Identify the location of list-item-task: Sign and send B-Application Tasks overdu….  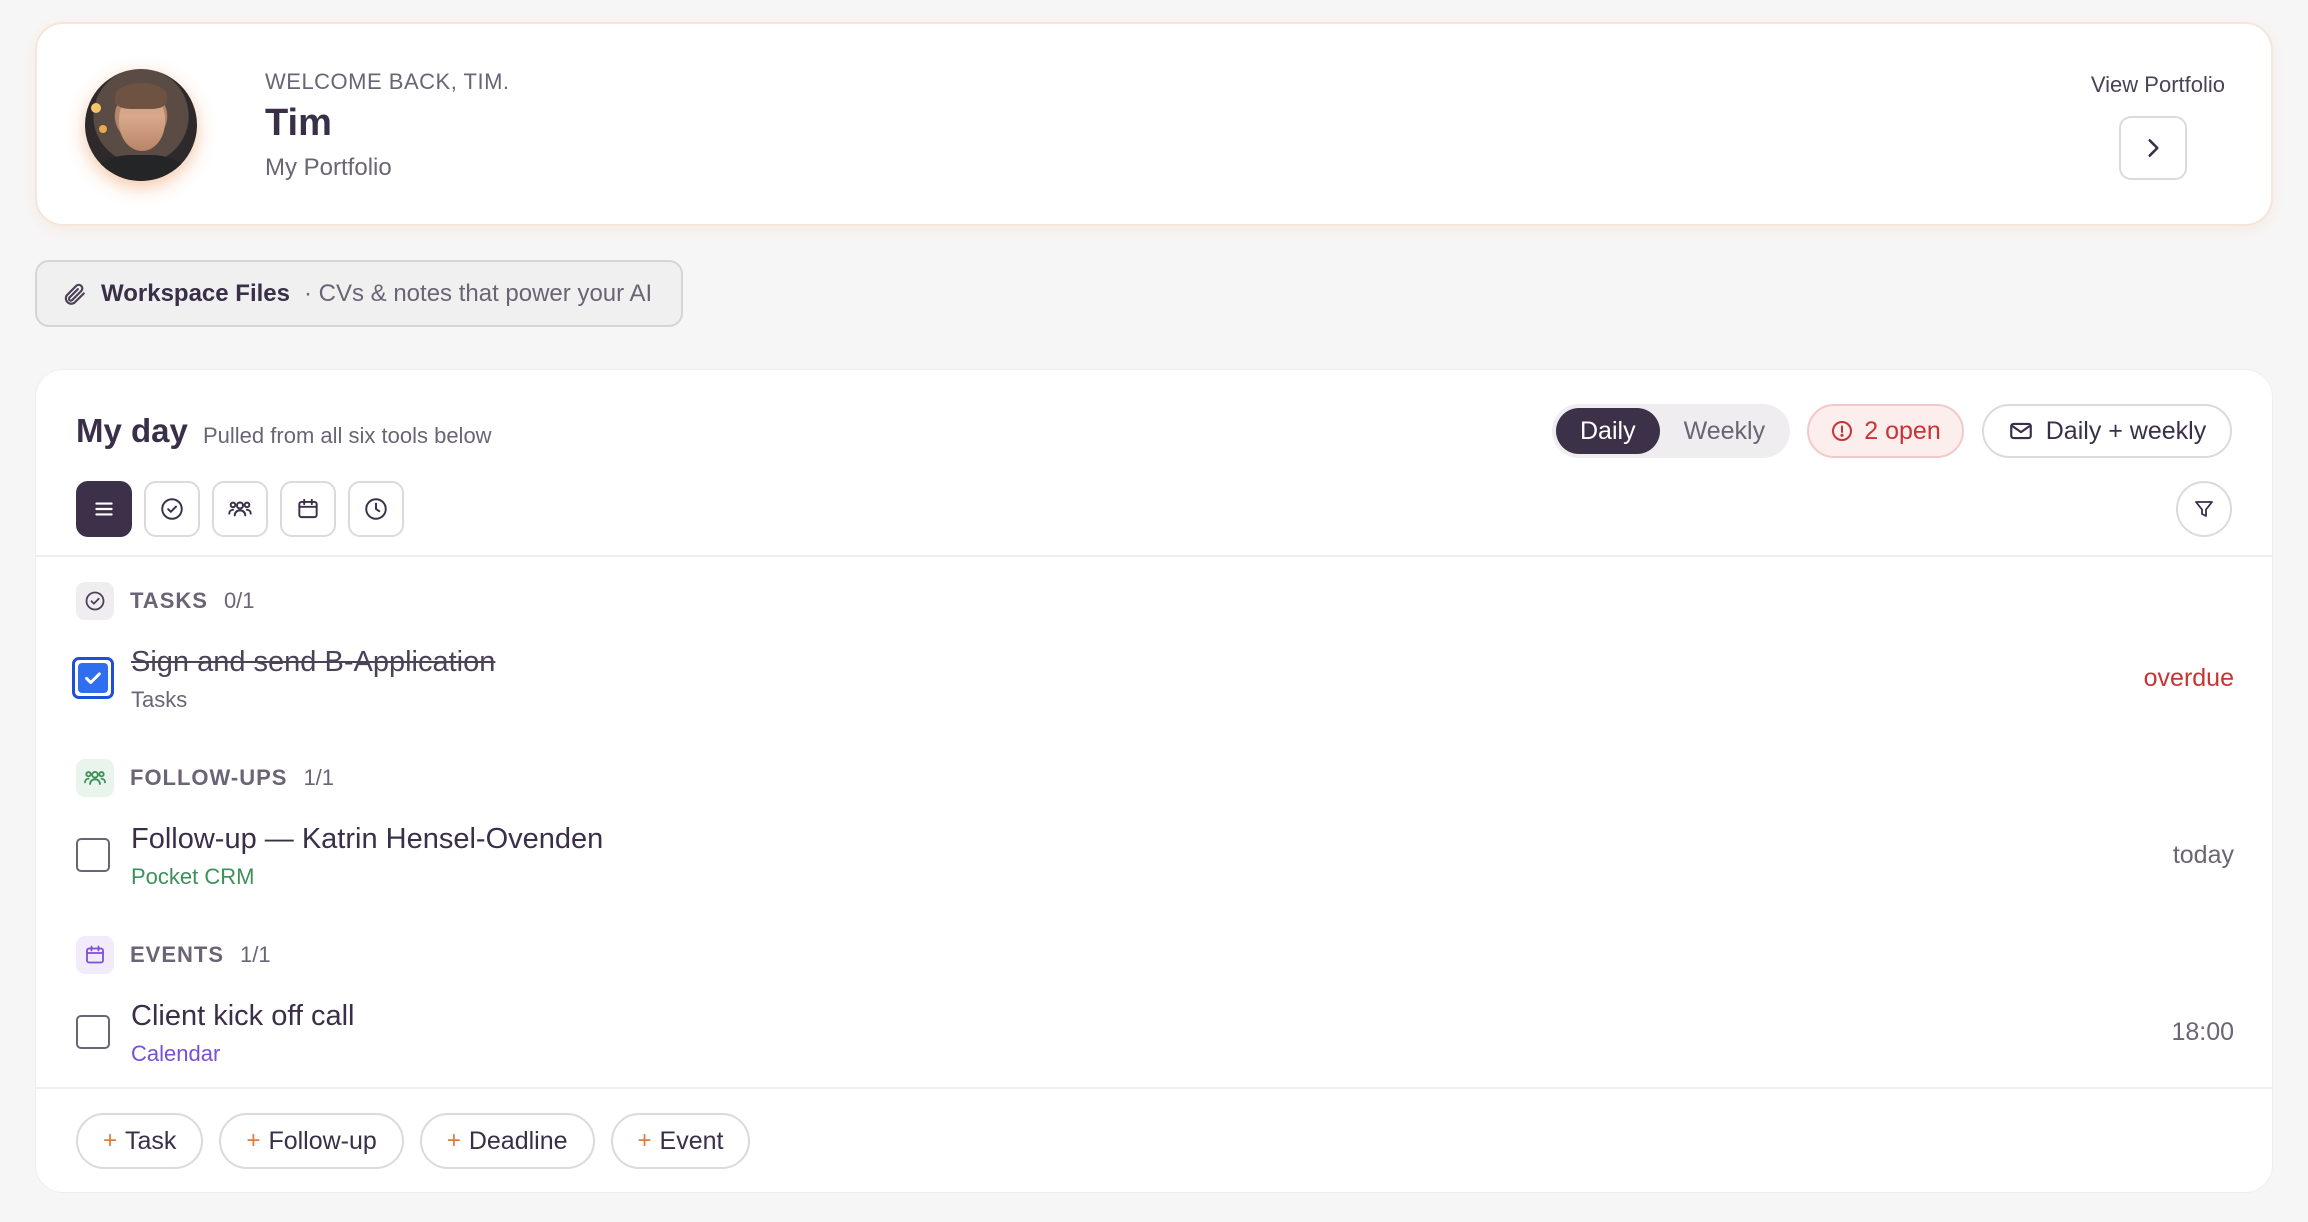
(1153, 680).